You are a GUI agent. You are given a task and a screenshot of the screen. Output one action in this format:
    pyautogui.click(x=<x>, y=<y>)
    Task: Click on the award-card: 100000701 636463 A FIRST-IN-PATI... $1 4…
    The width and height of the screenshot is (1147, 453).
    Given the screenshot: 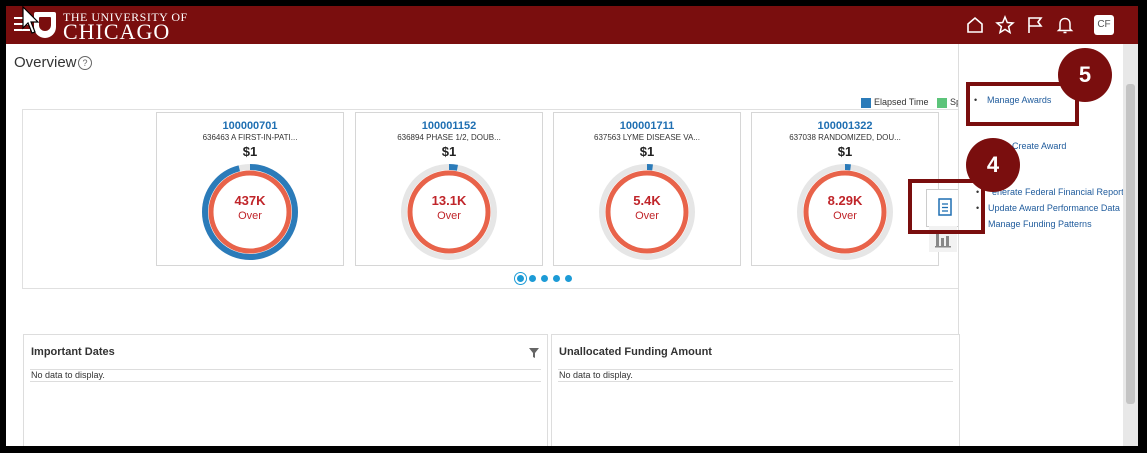 What is the action you would take?
    pyautogui.click(x=250, y=189)
    